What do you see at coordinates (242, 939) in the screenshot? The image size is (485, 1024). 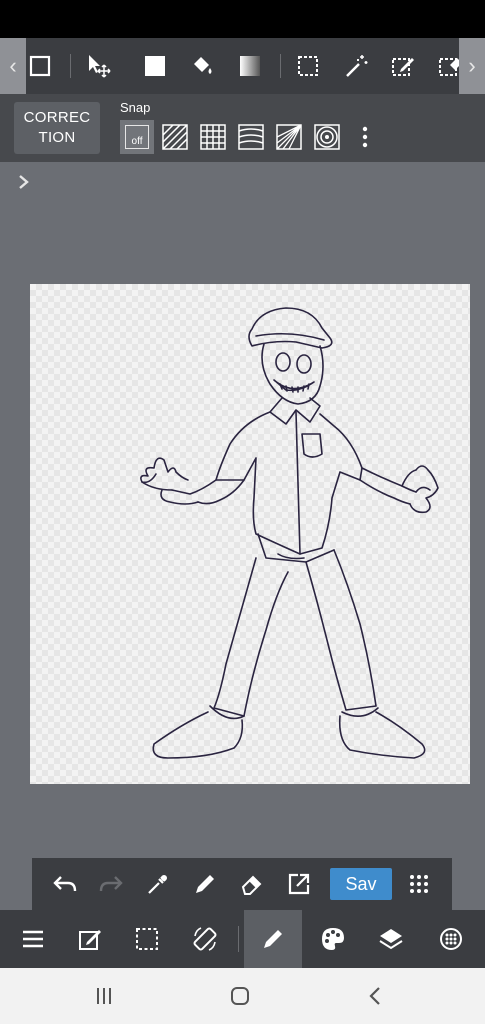 I see `bottom-toolbar` at bounding box center [242, 939].